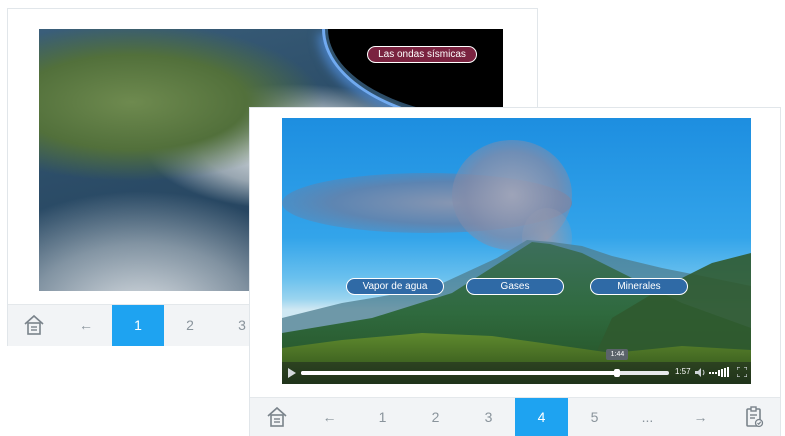  Describe the element at coordinates (459, 373) in the screenshot. I see `video-progress-fill` at that location.